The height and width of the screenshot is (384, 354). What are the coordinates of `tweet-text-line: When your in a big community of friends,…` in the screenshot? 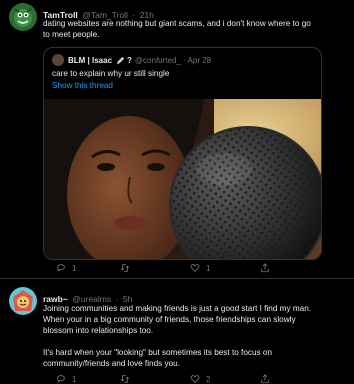 It's located at (169, 319).